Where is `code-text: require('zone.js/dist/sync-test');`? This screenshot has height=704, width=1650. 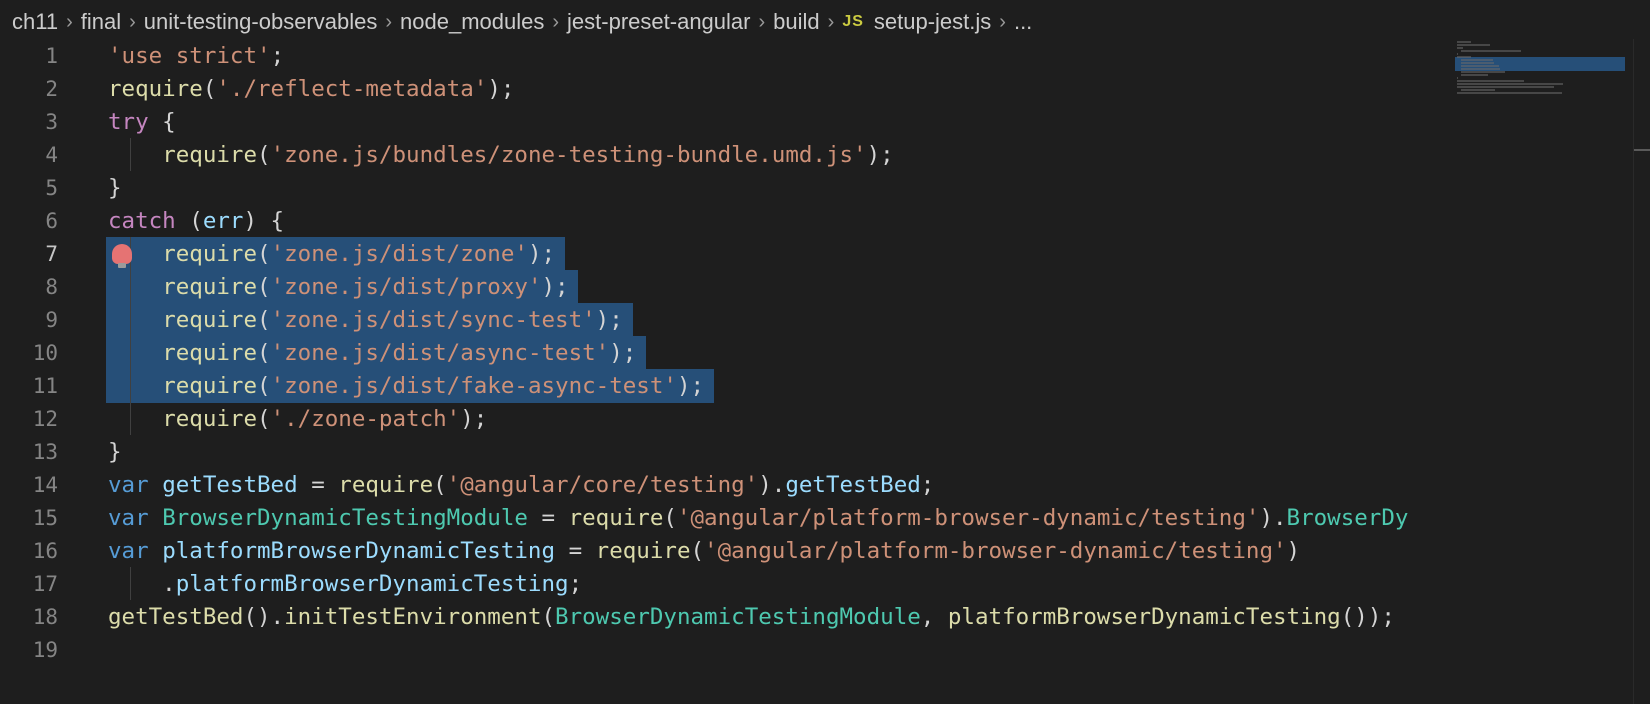
code-text: require('zone.js/dist/sync-test'); is located at coordinates (365, 320).